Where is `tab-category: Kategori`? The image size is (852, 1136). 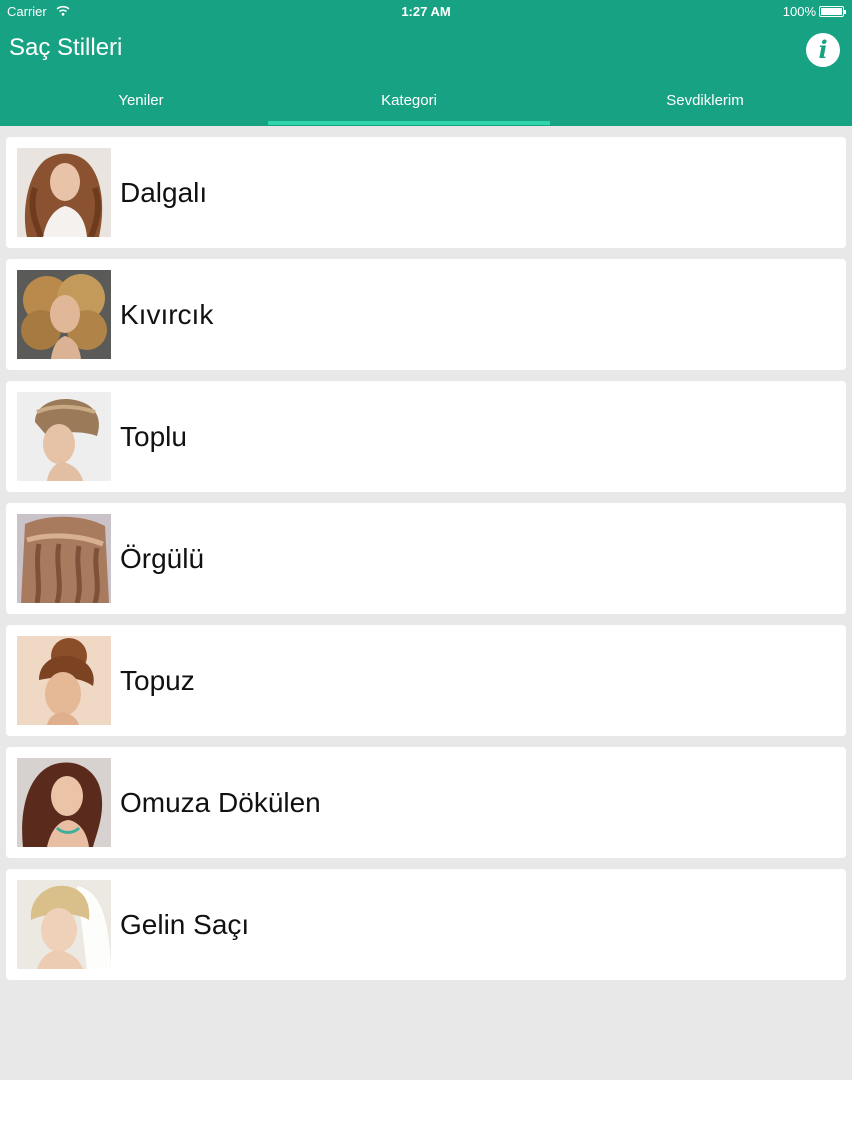 tab-category: Kategori is located at coordinates (409, 105).